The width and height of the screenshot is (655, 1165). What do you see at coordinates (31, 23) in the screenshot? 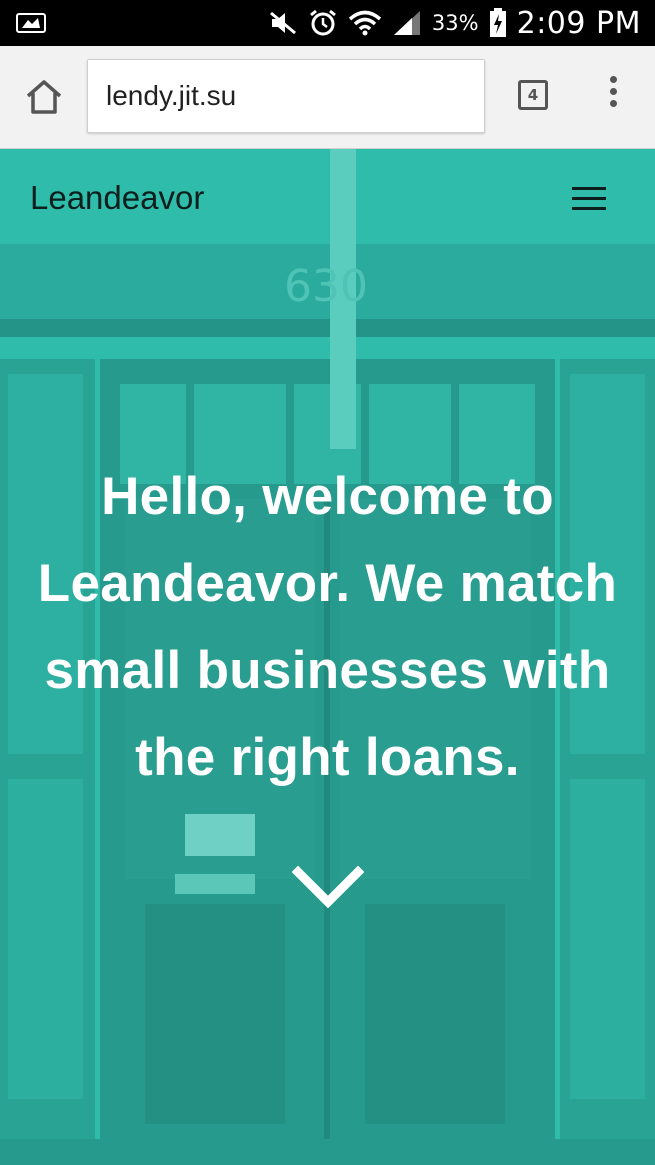
I see `mlb-logo-icon` at bounding box center [31, 23].